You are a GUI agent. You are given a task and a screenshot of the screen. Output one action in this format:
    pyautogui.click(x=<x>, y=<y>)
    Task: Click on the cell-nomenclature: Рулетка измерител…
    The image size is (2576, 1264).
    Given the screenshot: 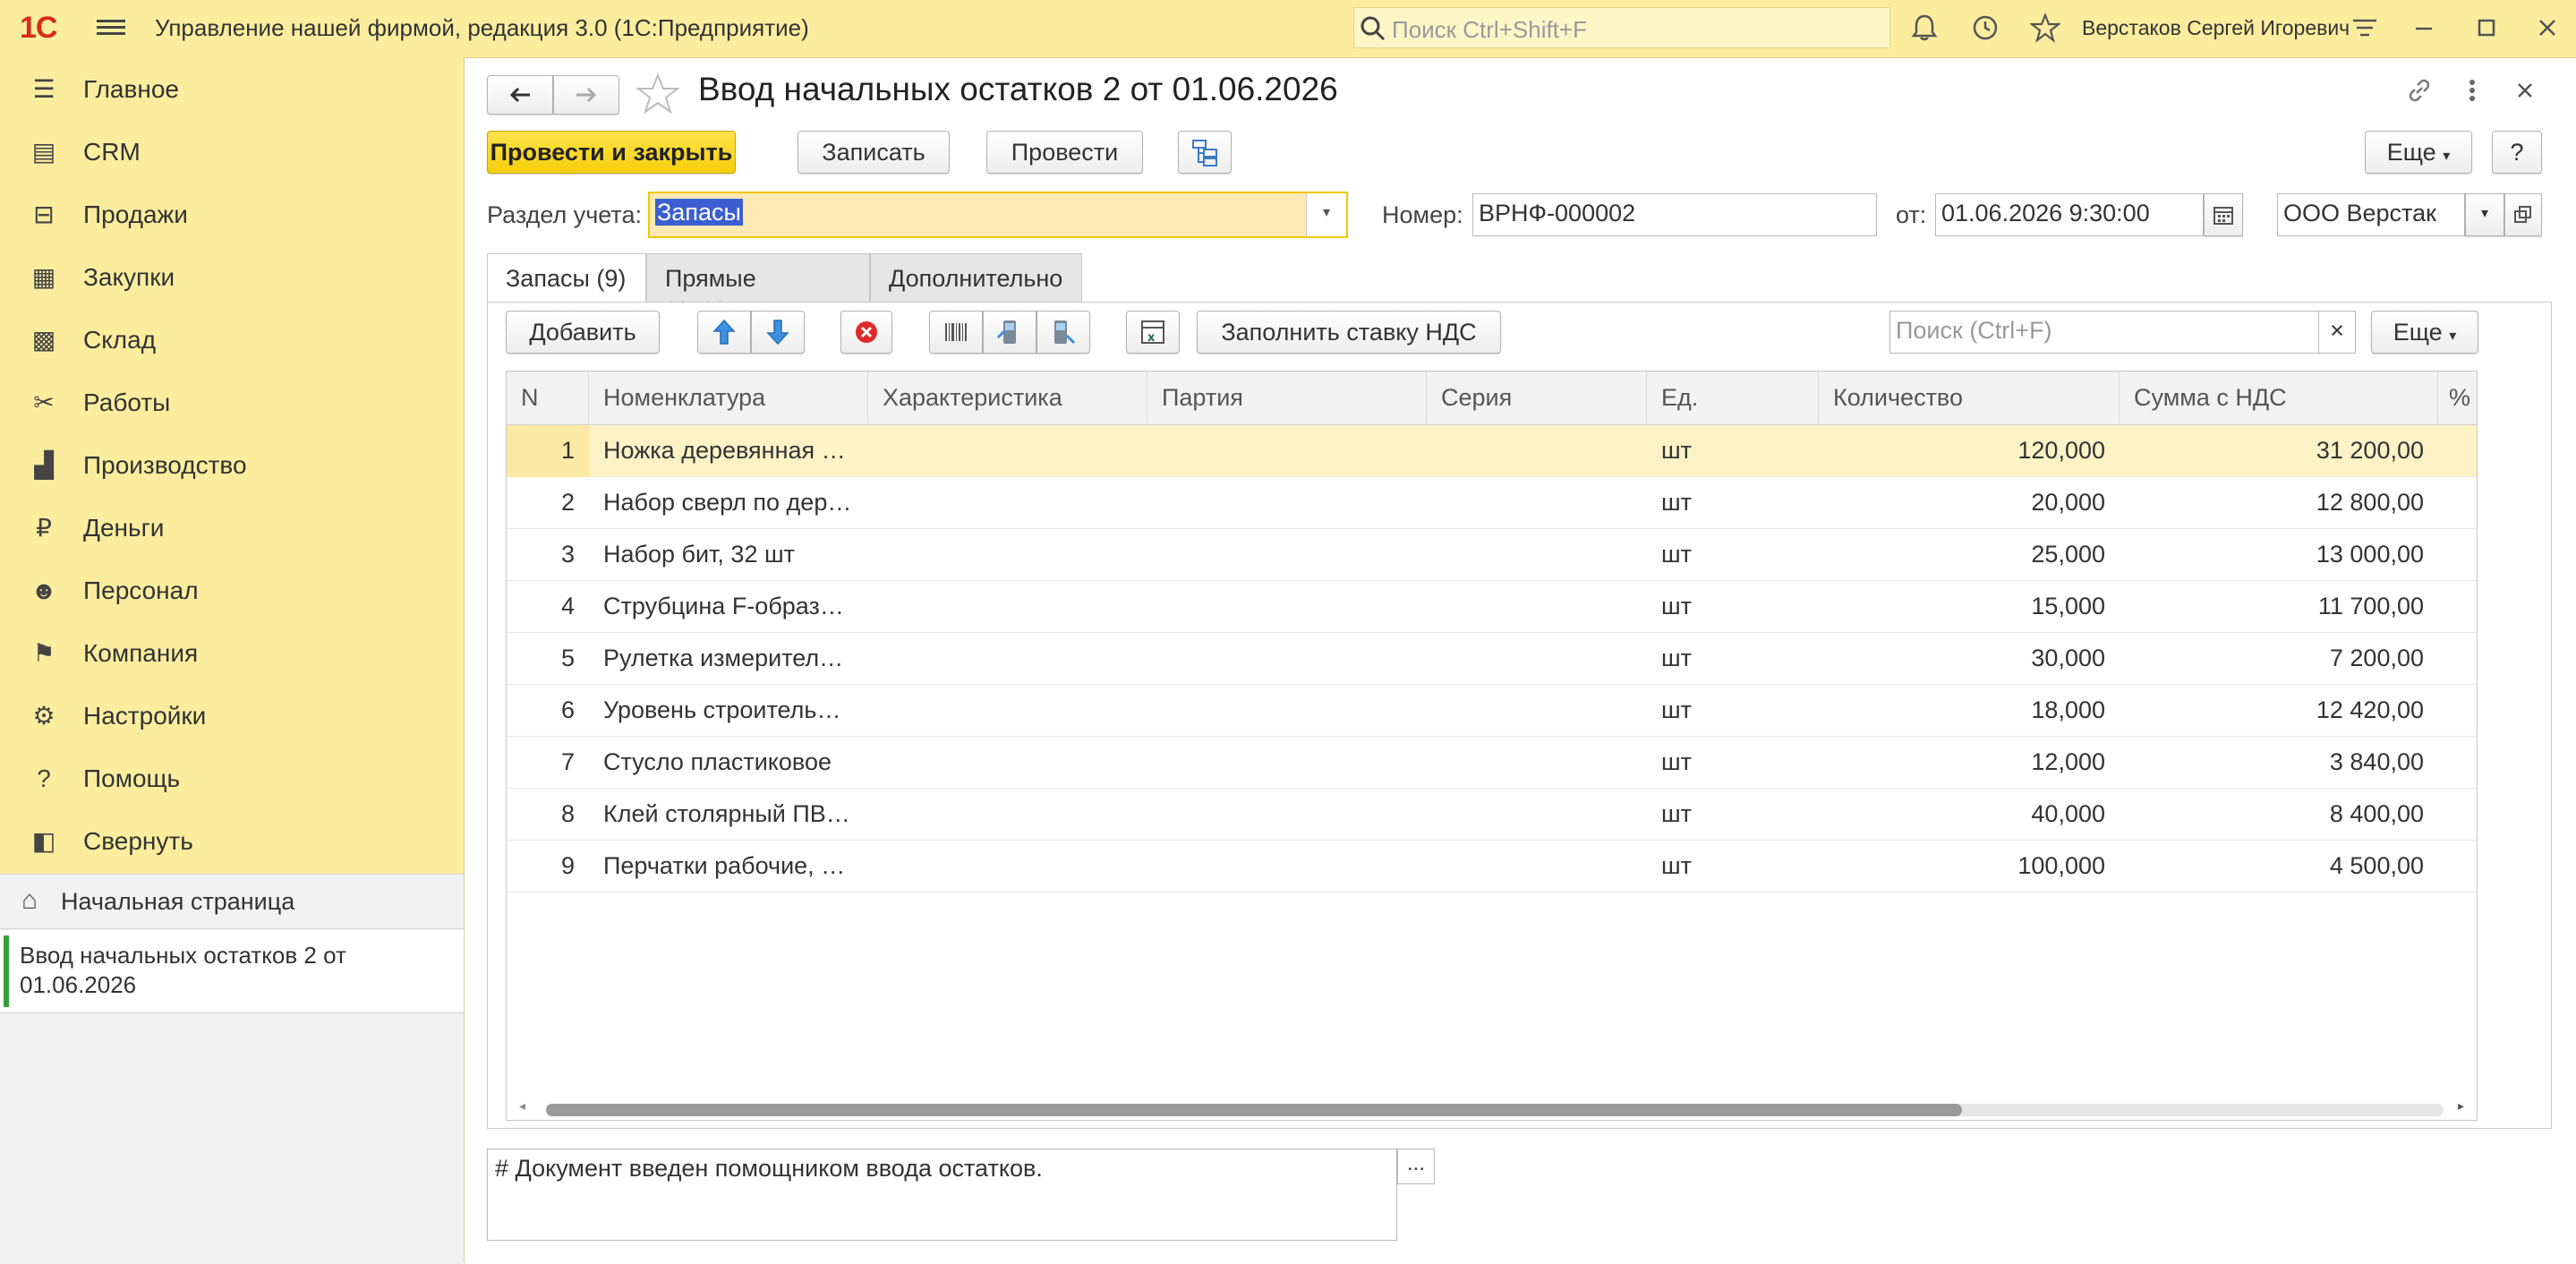 What is the action you would take?
    pyautogui.click(x=728, y=659)
    